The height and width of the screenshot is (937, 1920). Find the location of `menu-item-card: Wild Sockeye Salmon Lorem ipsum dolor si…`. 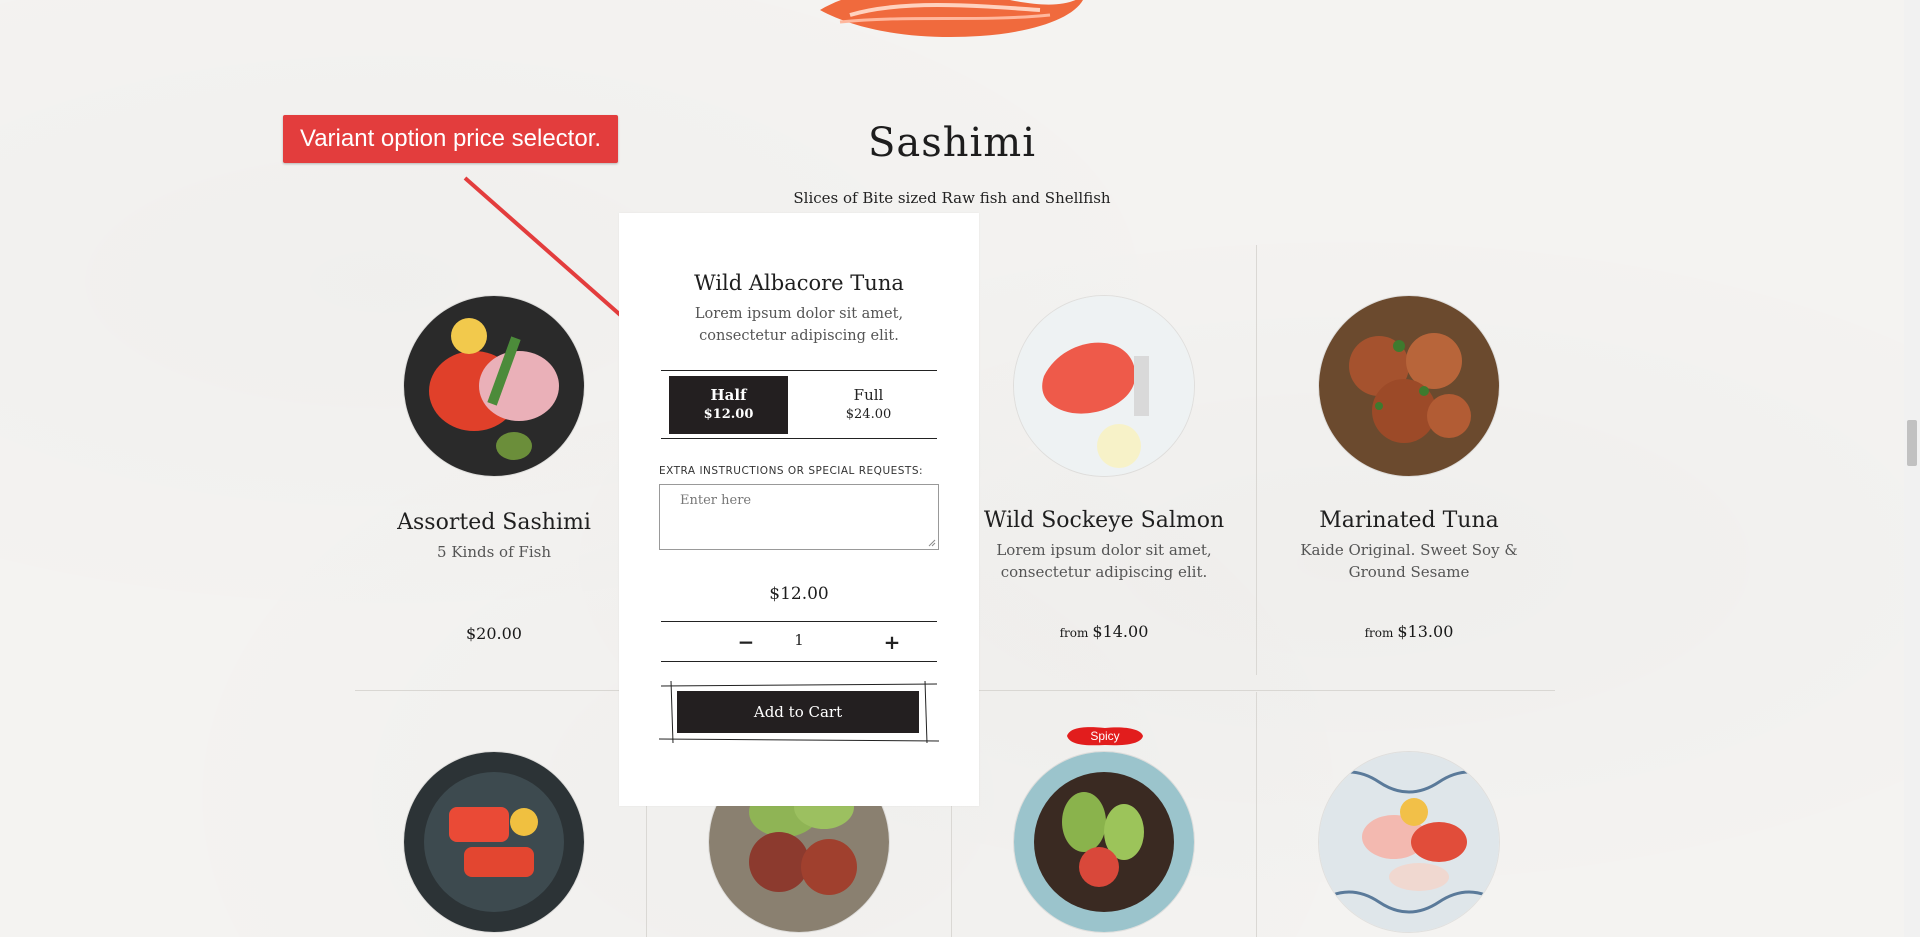

menu-item-card: Wild Sockeye Salmon Lorem ipsum dolor si… is located at coordinates (1104, 476).